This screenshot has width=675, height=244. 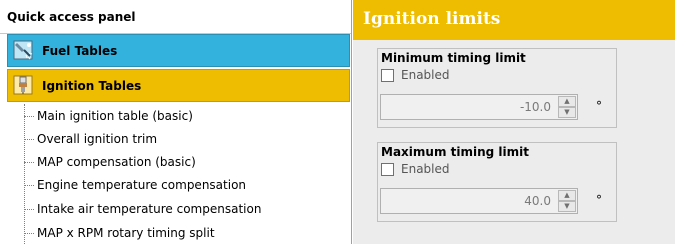 What do you see at coordinates (71, 17) in the screenshot?
I see `panel-title: Quick access panel` at bounding box center [71, 17].